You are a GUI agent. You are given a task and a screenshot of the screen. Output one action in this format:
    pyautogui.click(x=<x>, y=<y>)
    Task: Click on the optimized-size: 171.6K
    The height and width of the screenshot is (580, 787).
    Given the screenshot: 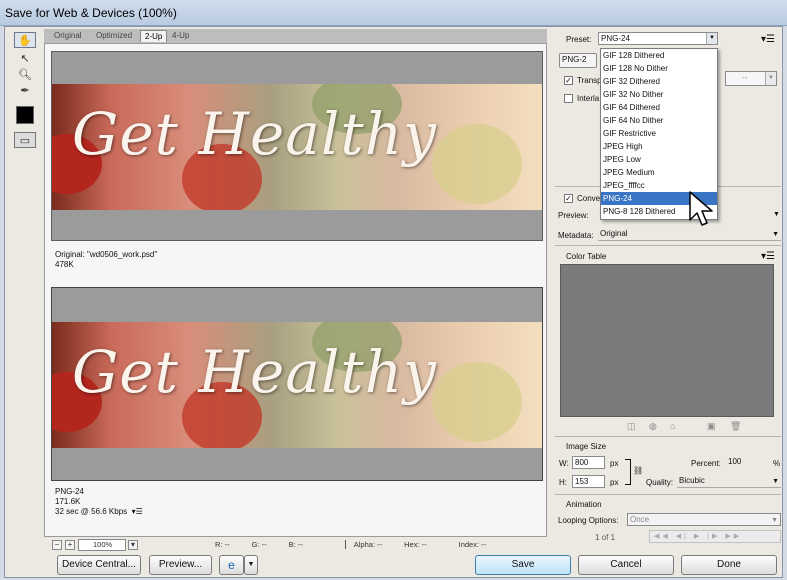 What is the action you would take?
    pyautogui.click(x=68, y=501)
    